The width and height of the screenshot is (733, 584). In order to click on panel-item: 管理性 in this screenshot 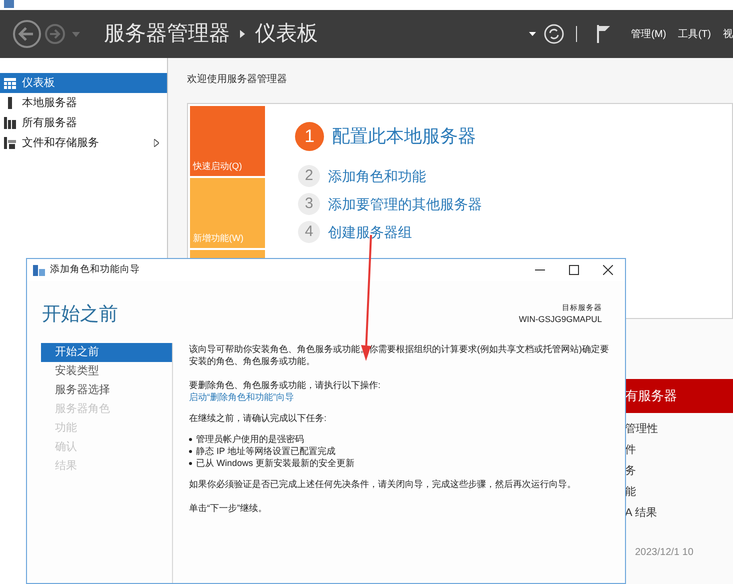, I will do `click(679, 427)`.